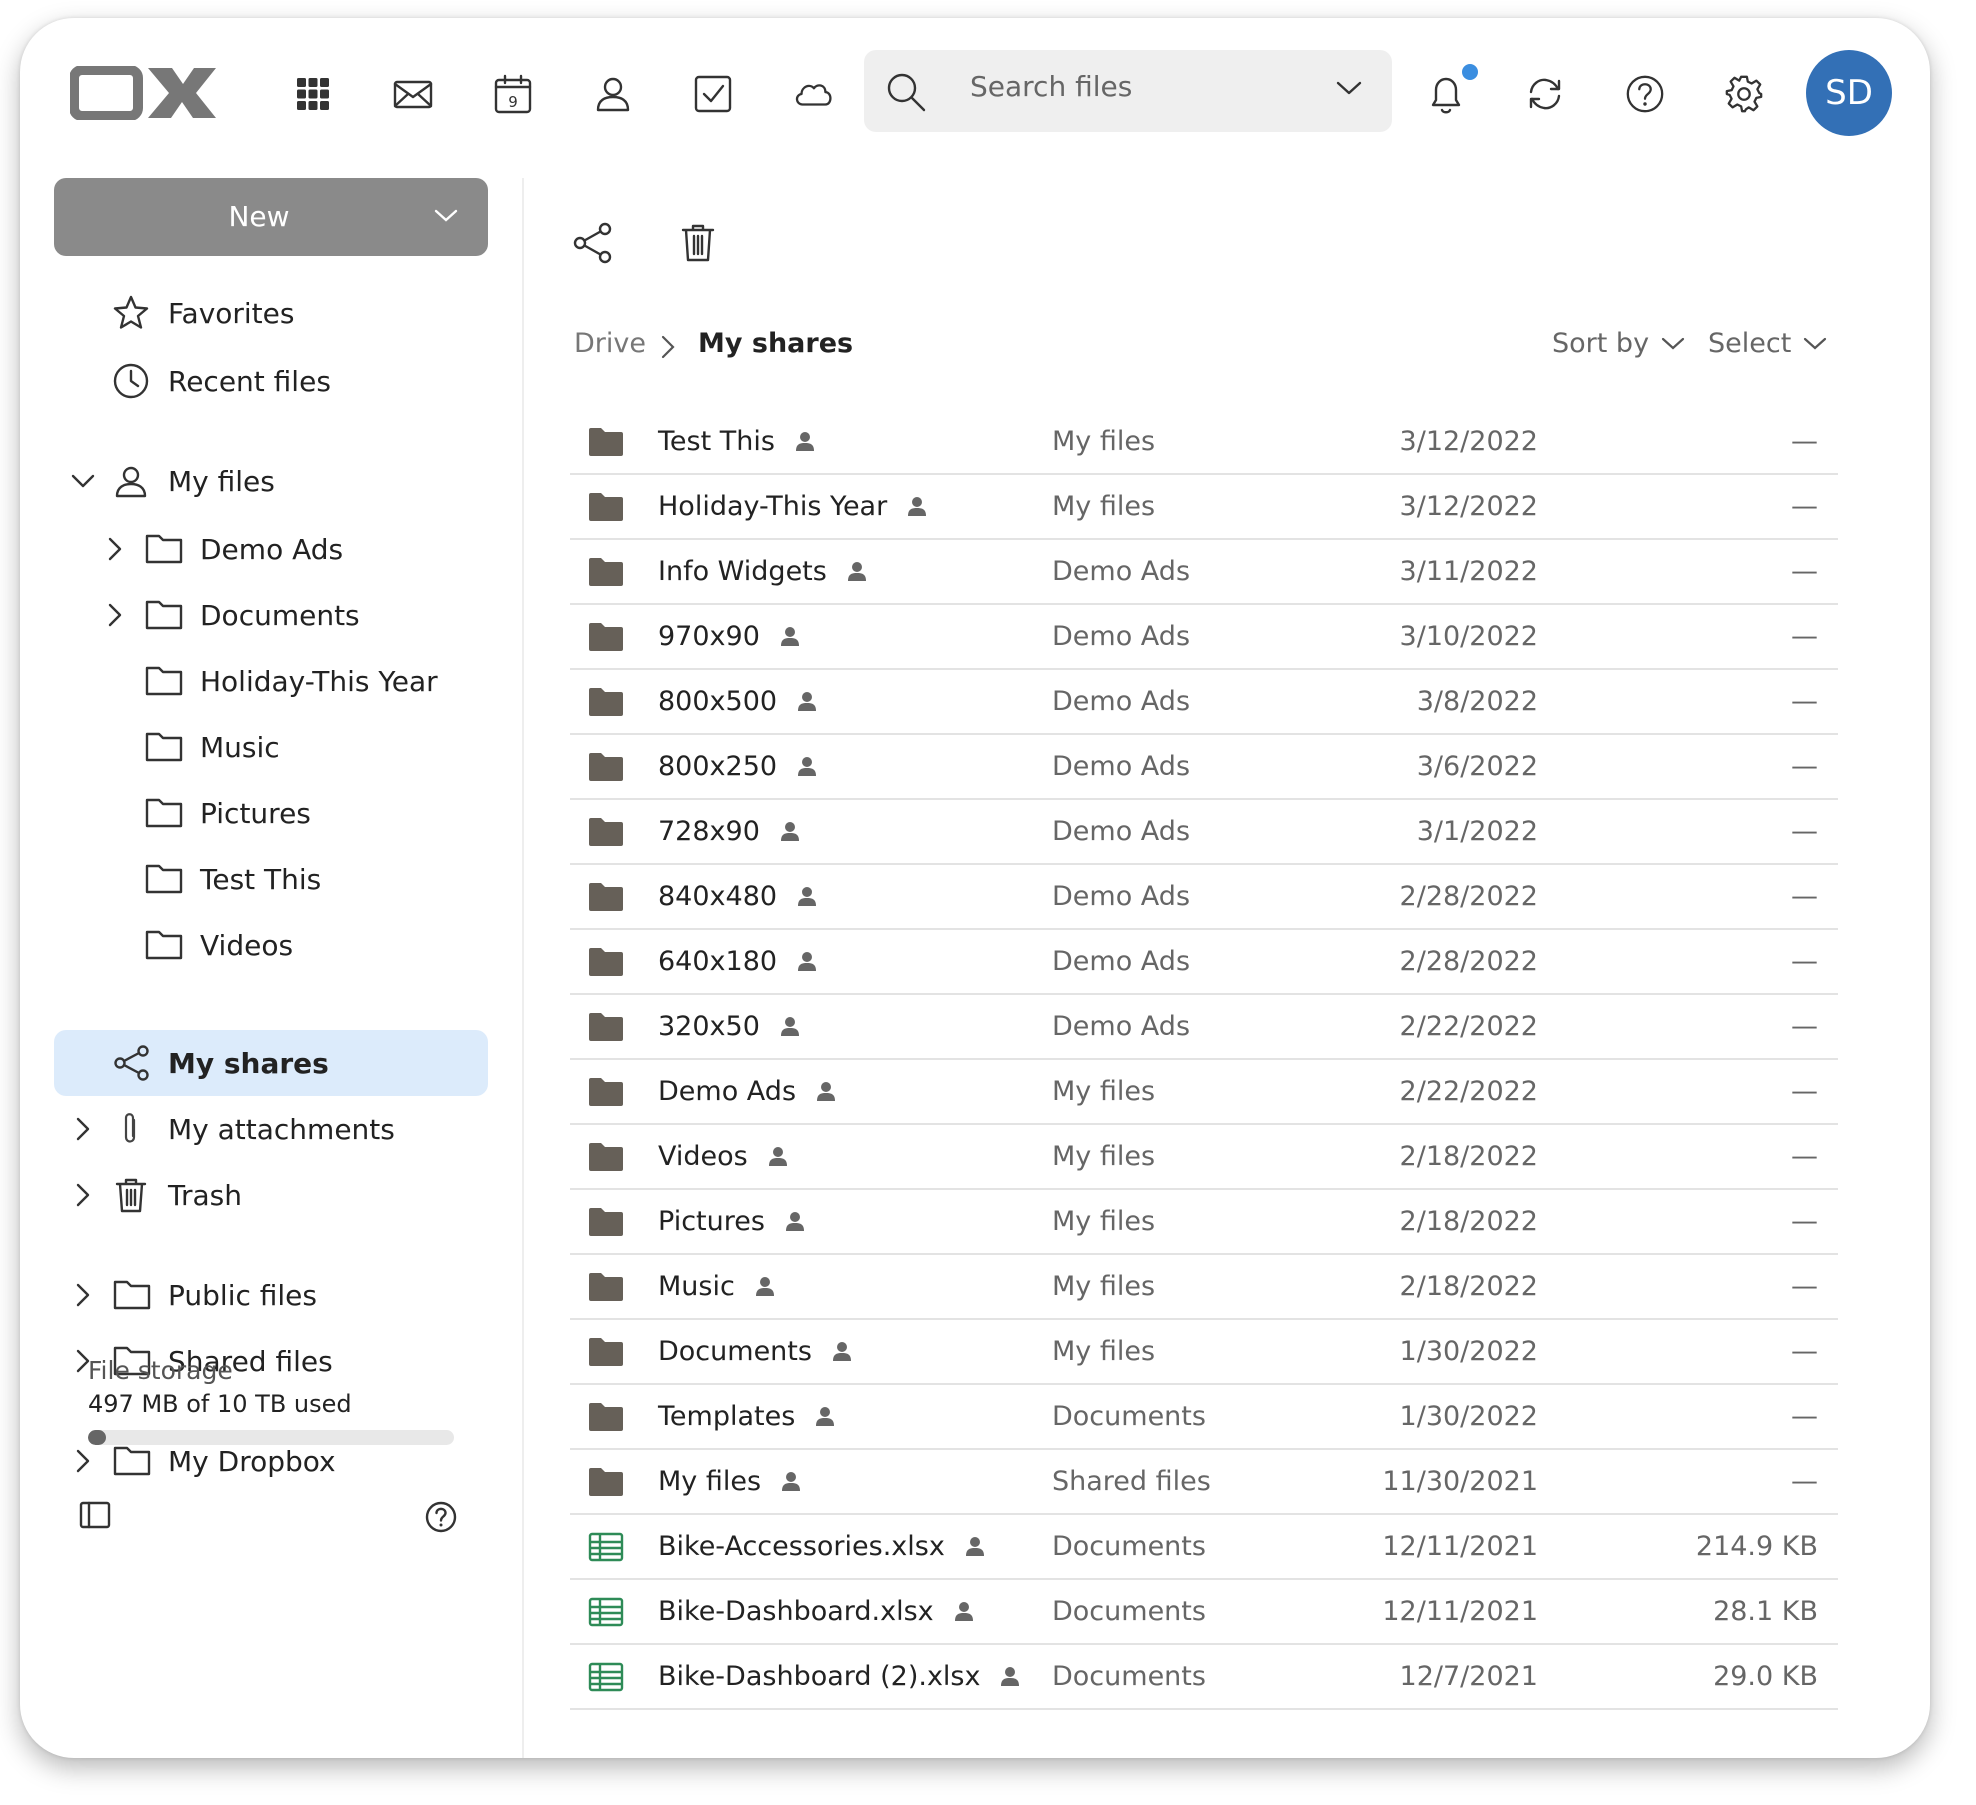 Image resolution: width=1976 pixels, height=1805 pixels. Describe the element at coordinates (1204, 897) in the screenshot. I see `file-row: 840x480 Demo Ads 2/28/2022 —` at that location.